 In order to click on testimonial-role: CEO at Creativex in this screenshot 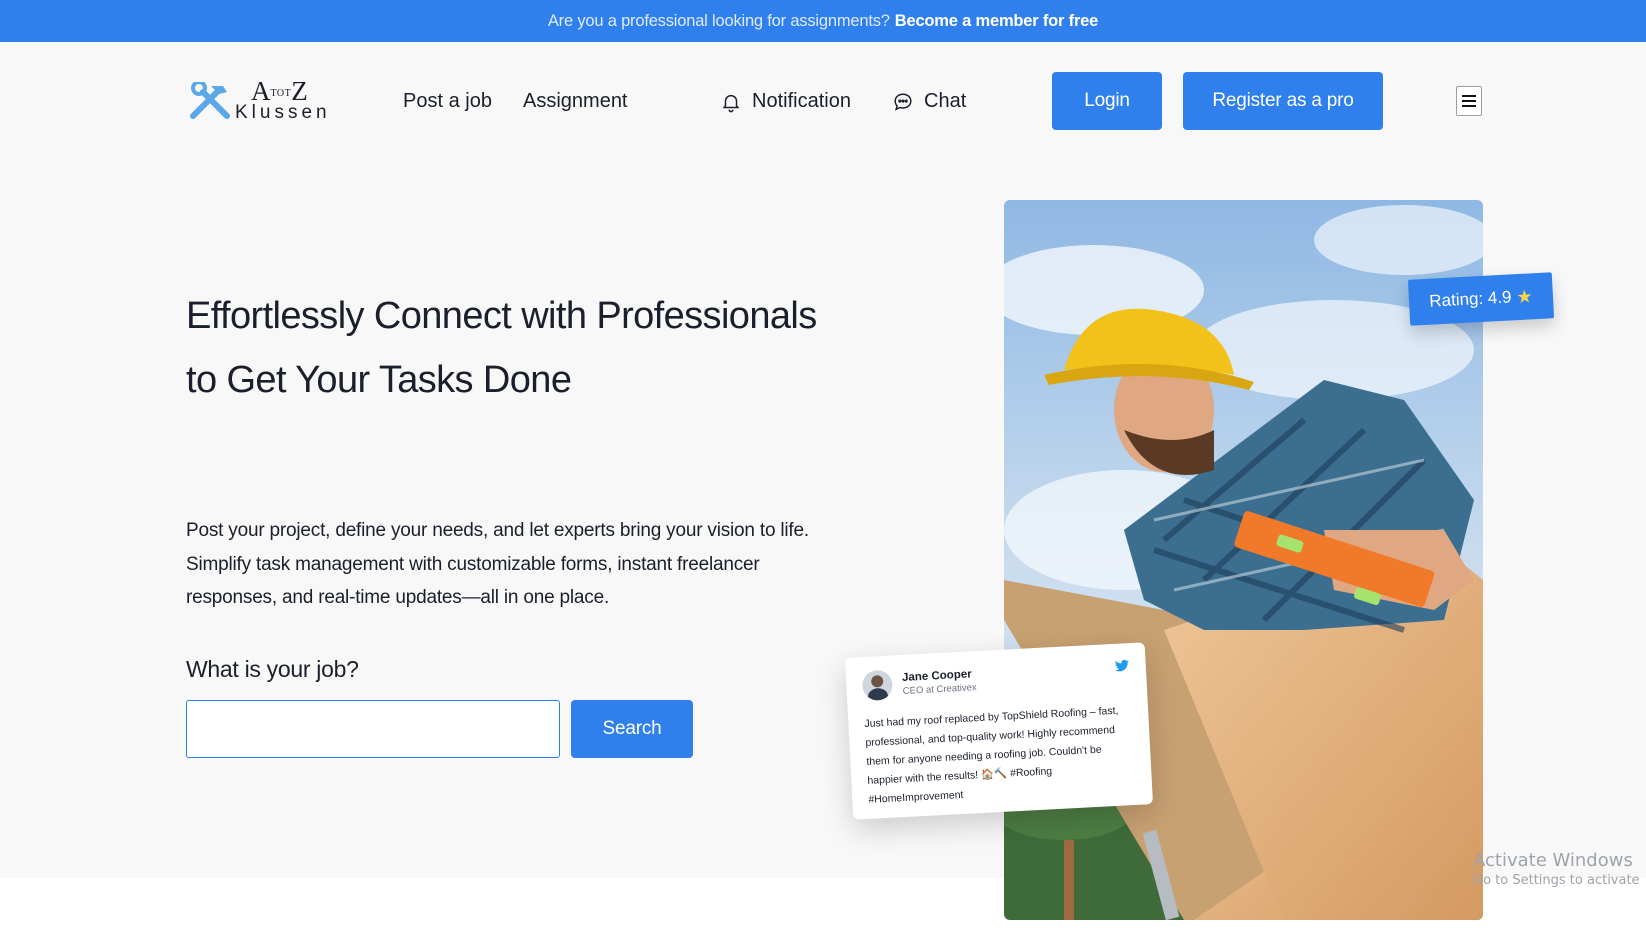, I will do `click(939, 689)`.